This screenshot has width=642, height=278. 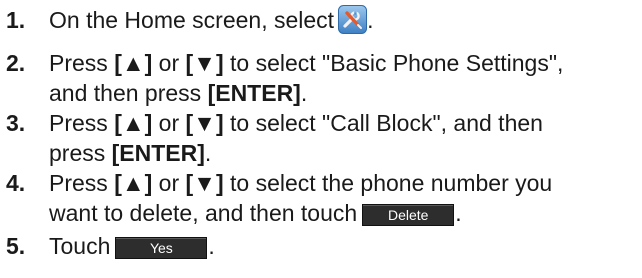 I want to click on step-line: On the Home screen, select ., so click(x=211, y=20).